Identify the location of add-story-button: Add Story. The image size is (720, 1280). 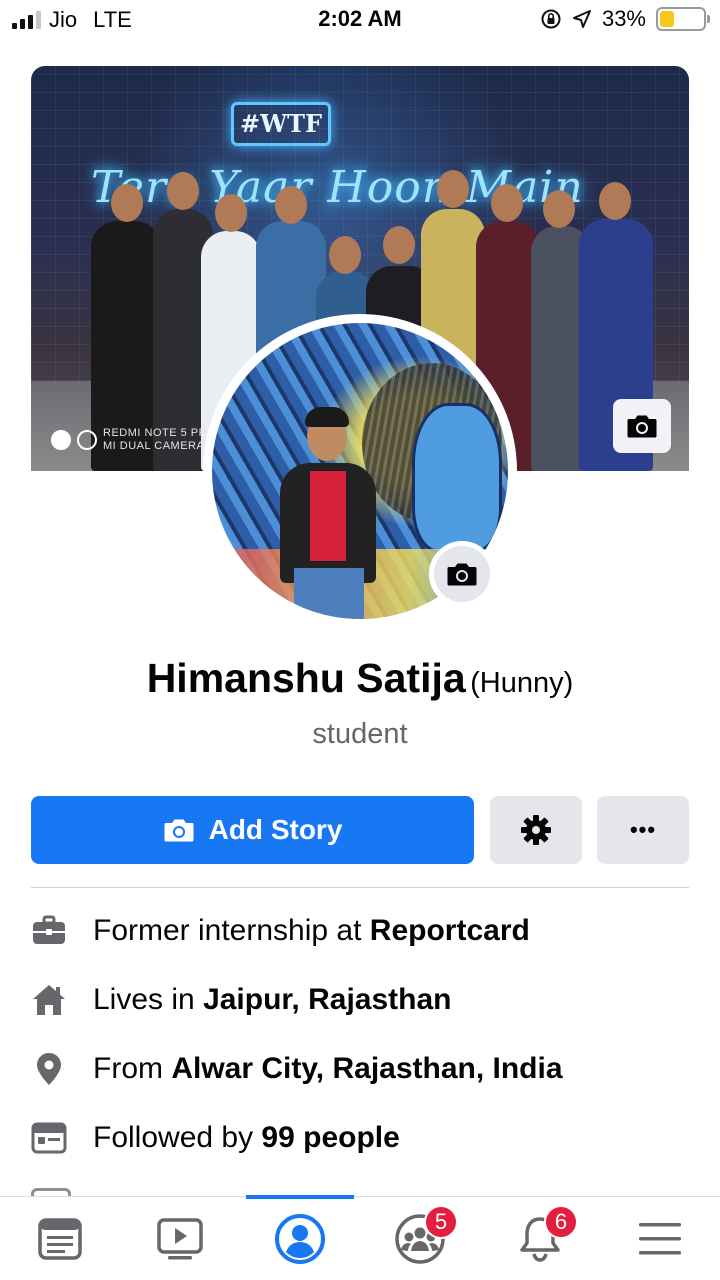
(252, 830).